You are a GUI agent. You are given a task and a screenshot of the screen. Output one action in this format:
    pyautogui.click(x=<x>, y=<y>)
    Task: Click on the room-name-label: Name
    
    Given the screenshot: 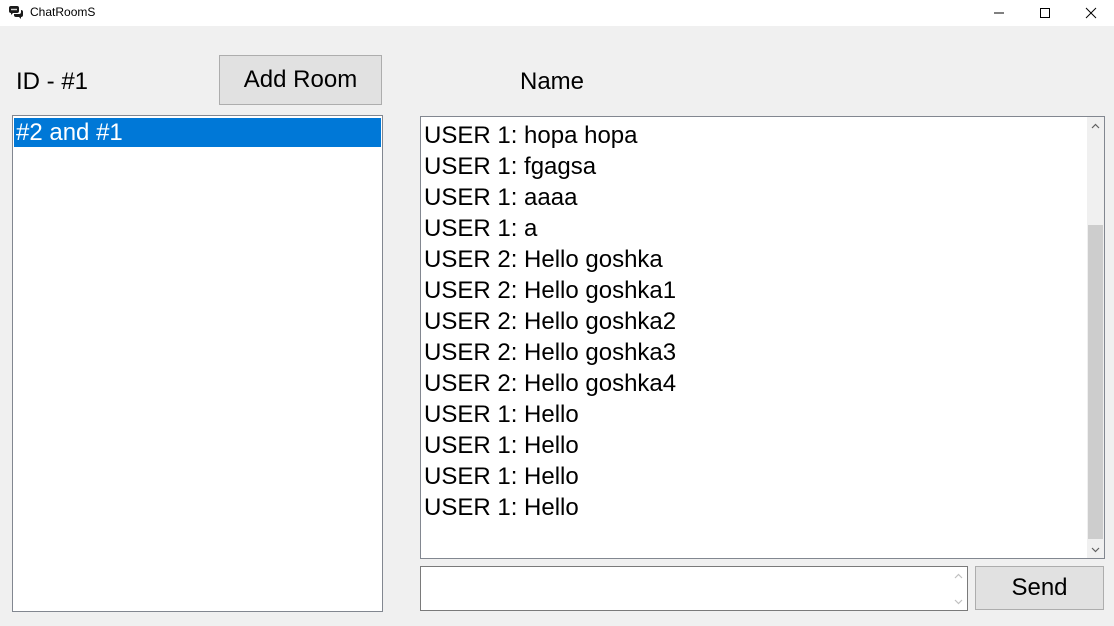 What is the action you would take?
    pyautogui.click(x=552, y=81)
    